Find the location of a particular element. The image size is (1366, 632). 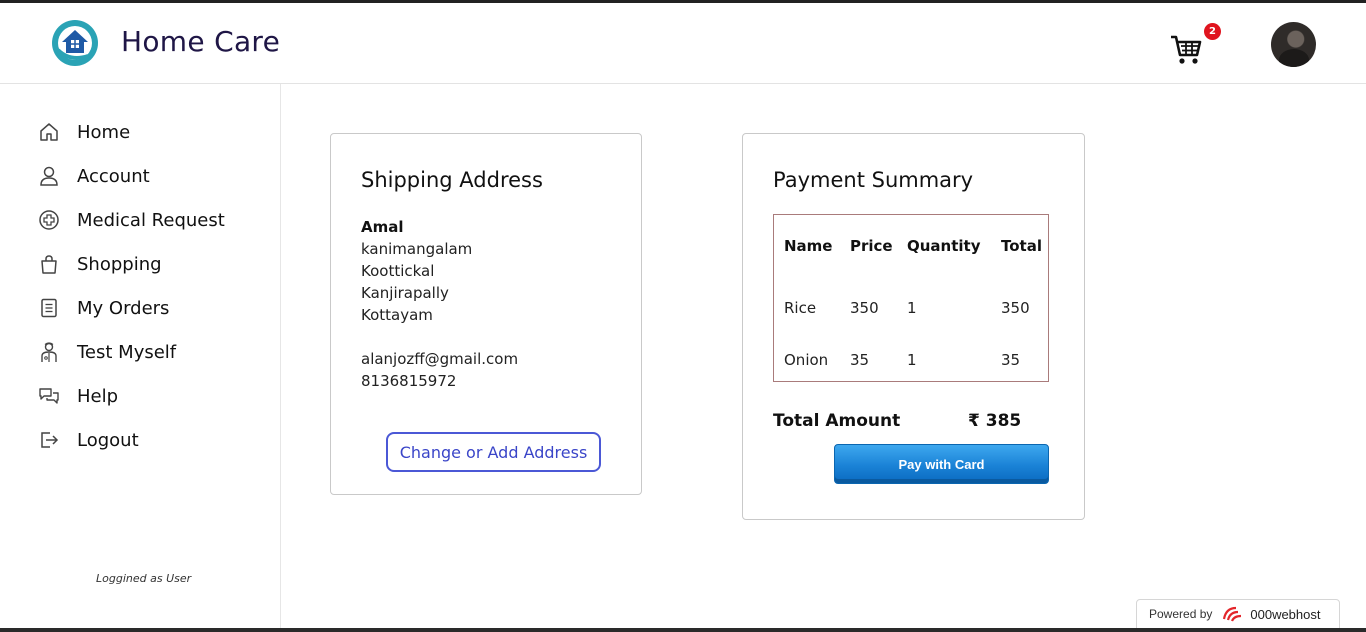

user-icon is located at coordinates (49, 176).